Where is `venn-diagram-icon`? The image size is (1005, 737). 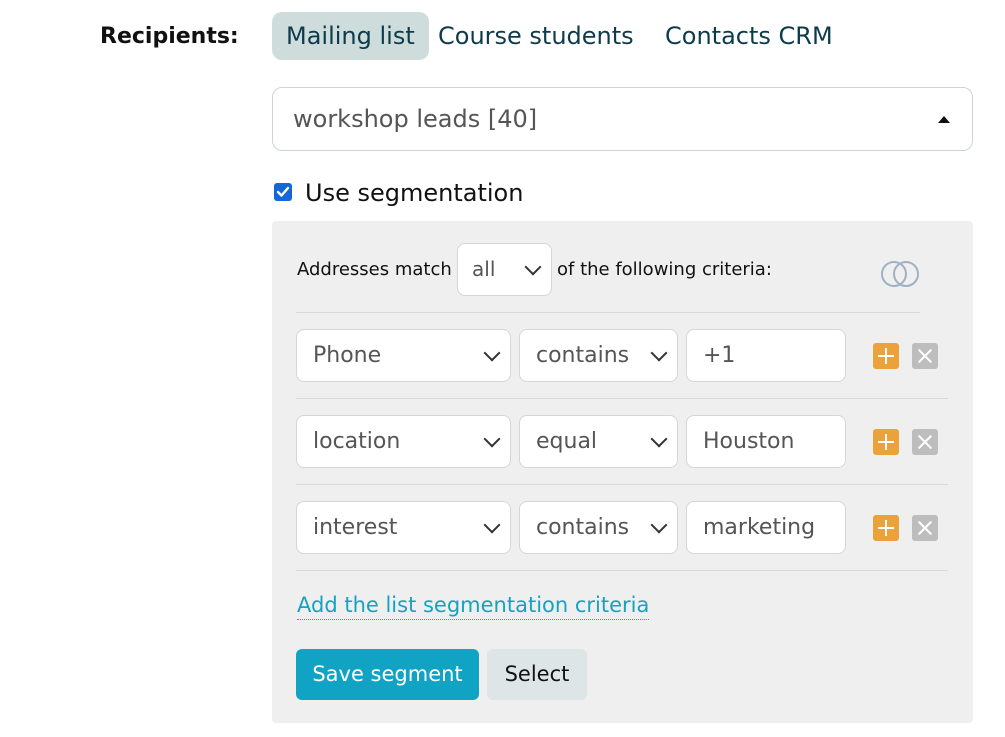 venn-diagram-icon is located at coordinates (900, 274).